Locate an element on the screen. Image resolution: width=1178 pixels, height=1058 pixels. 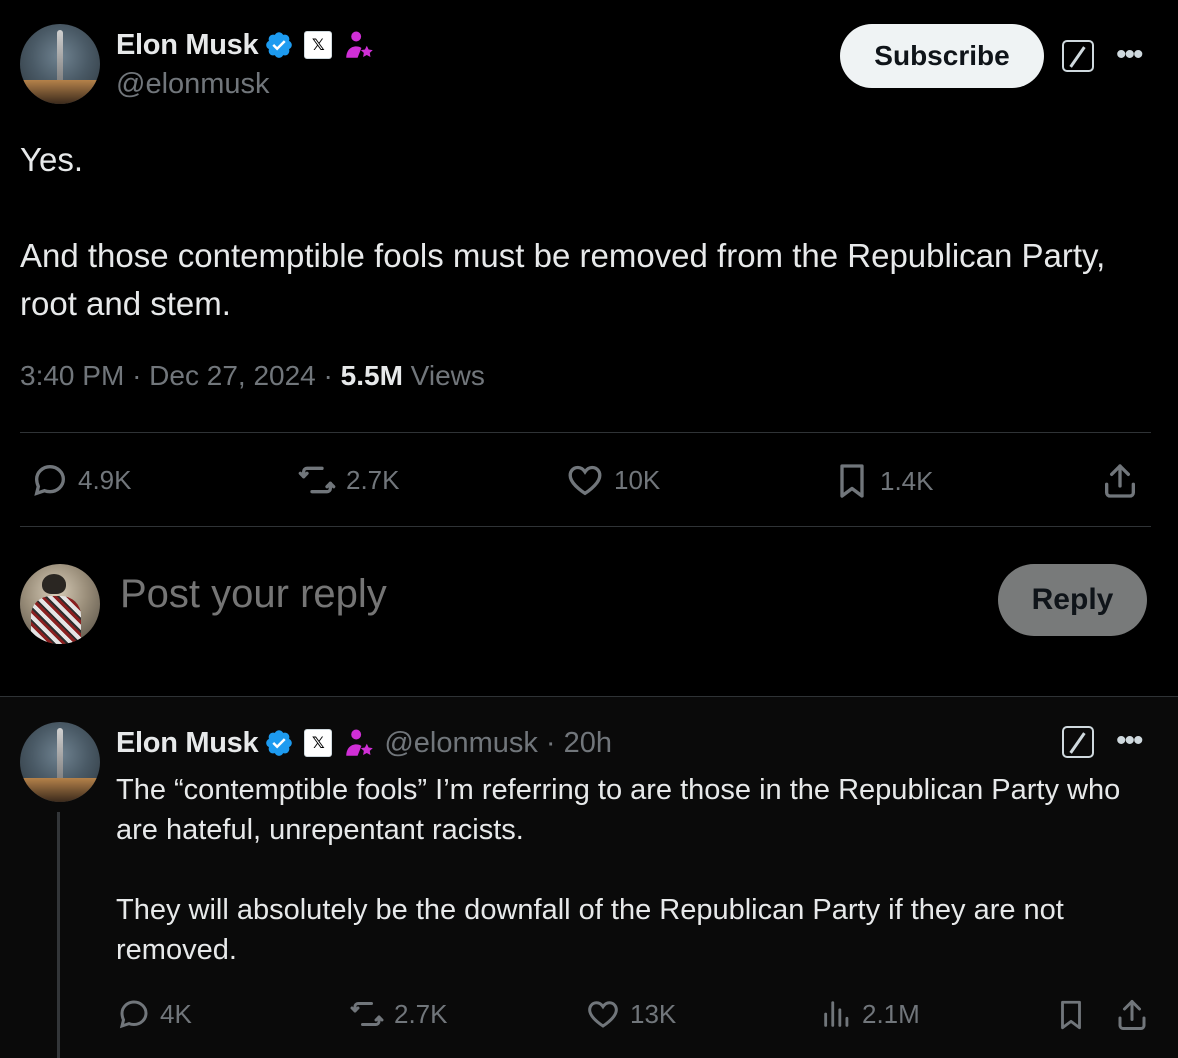
reply-count: 4.9K is located at coordinates (105, 479).